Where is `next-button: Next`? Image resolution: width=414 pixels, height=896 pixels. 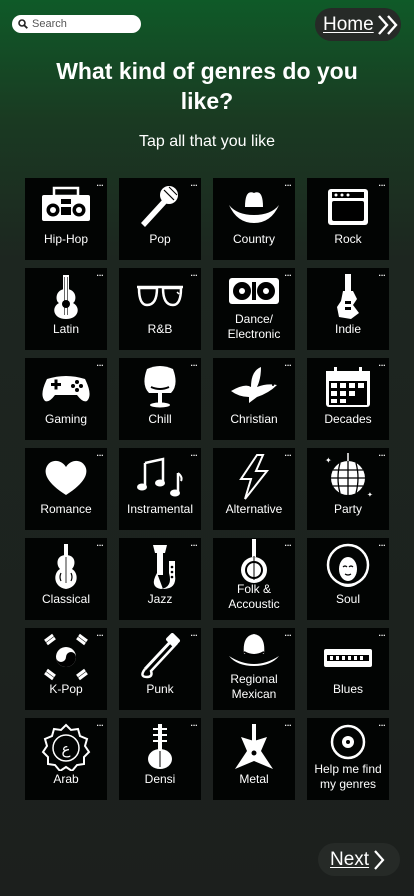
next-button: Next is located at coordinates (359, 859).